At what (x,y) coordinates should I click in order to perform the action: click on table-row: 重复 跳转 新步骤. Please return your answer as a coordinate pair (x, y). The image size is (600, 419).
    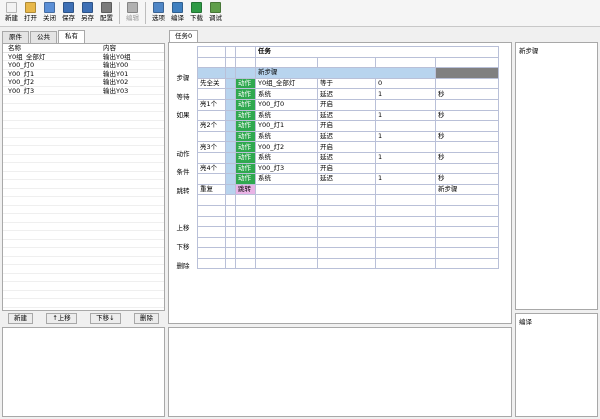
    Looking at the image, I should click on (348, 189).